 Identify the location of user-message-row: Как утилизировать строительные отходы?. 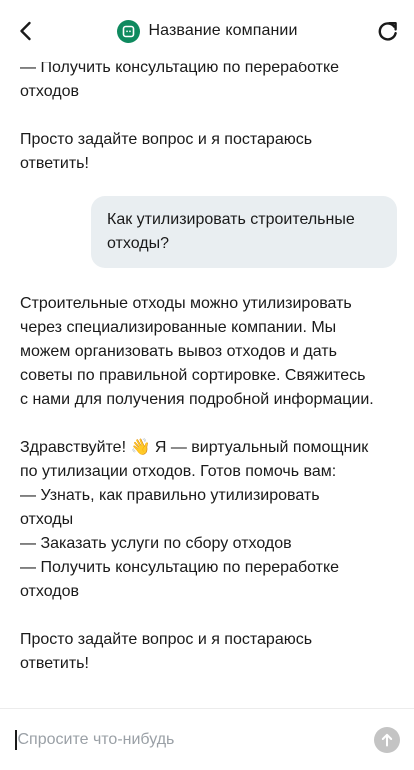
(208, 232).